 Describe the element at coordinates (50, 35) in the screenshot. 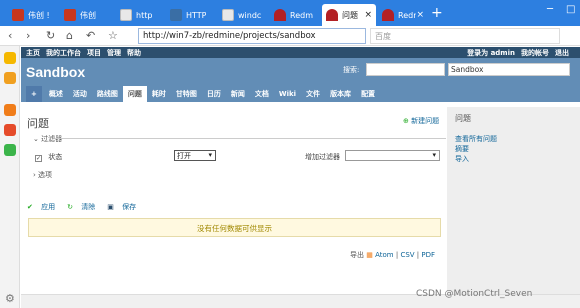

I see `reload-icon: ↻` at that location.